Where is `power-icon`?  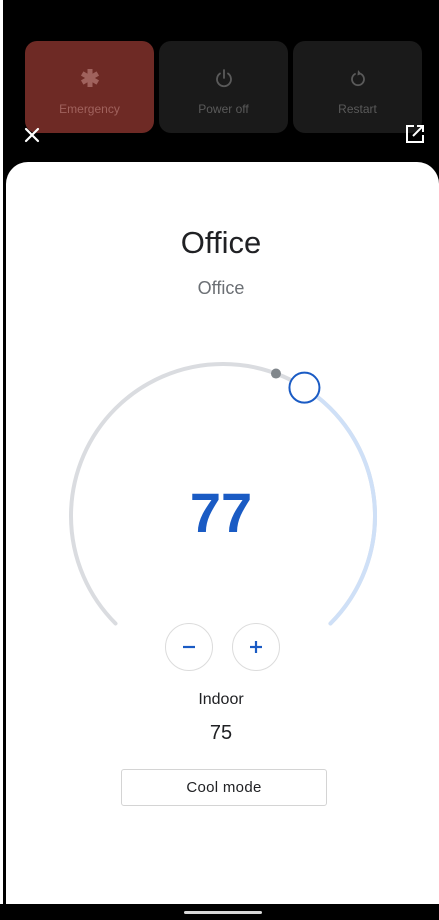 power-icon is located at coordinates (223, 78).